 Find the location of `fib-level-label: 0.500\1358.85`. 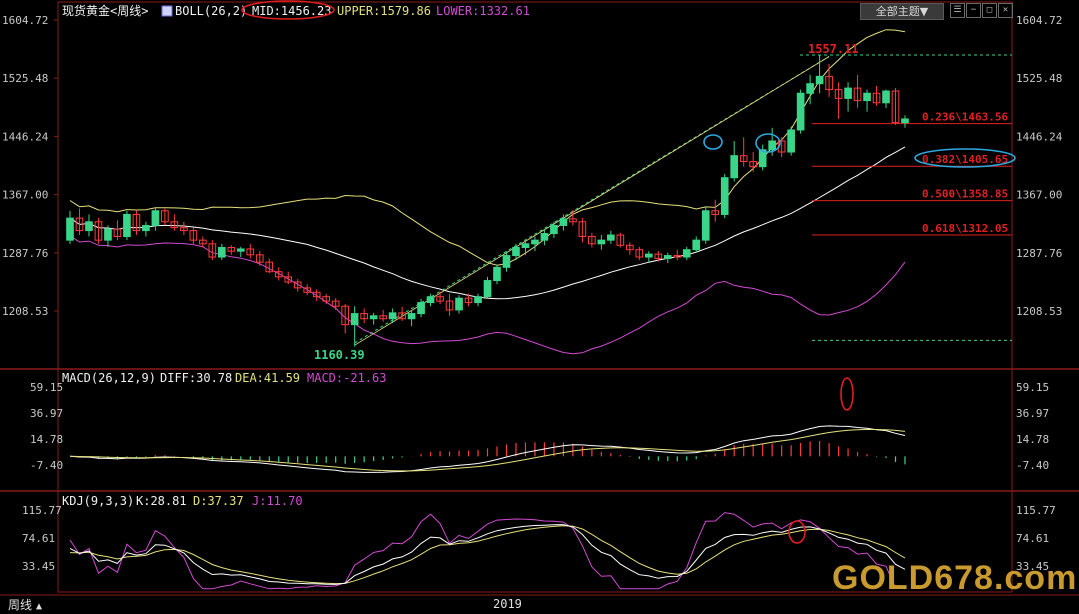

fib-level-label: 0.500\1358.85 is located at coordinates (965, 194).